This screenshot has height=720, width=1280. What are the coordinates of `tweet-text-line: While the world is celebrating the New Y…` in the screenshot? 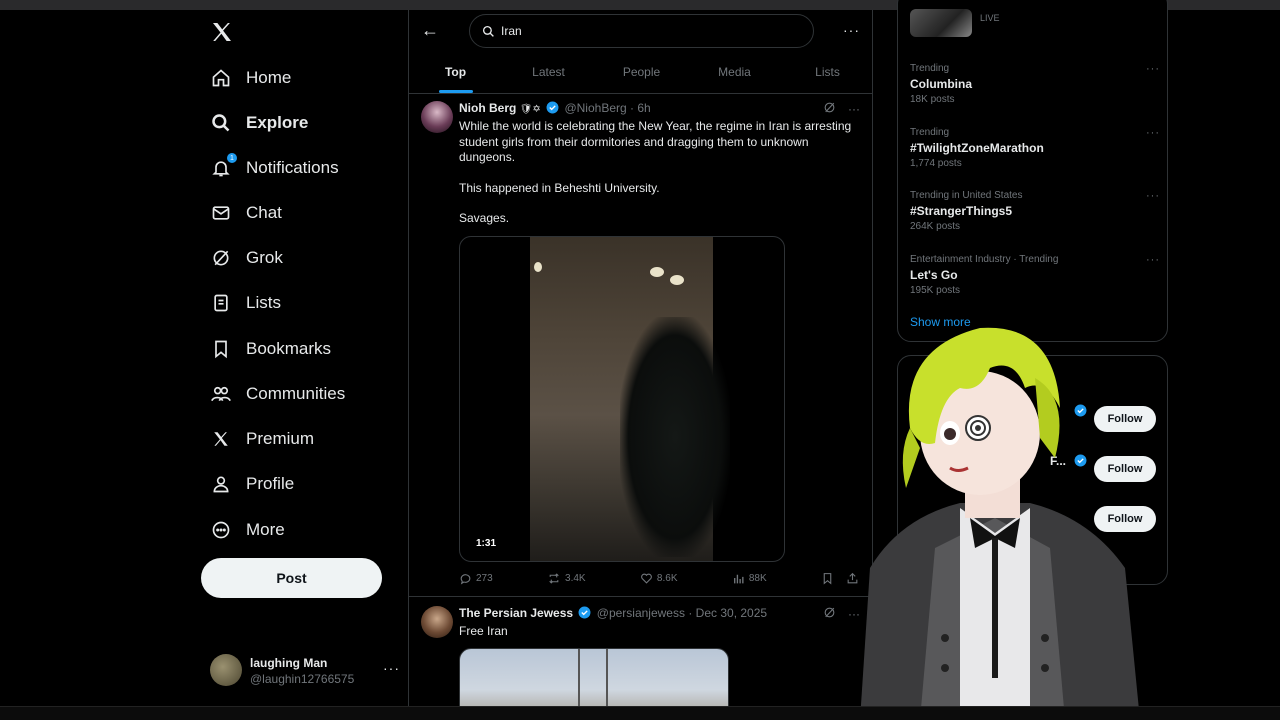 It's located at (655, 141).